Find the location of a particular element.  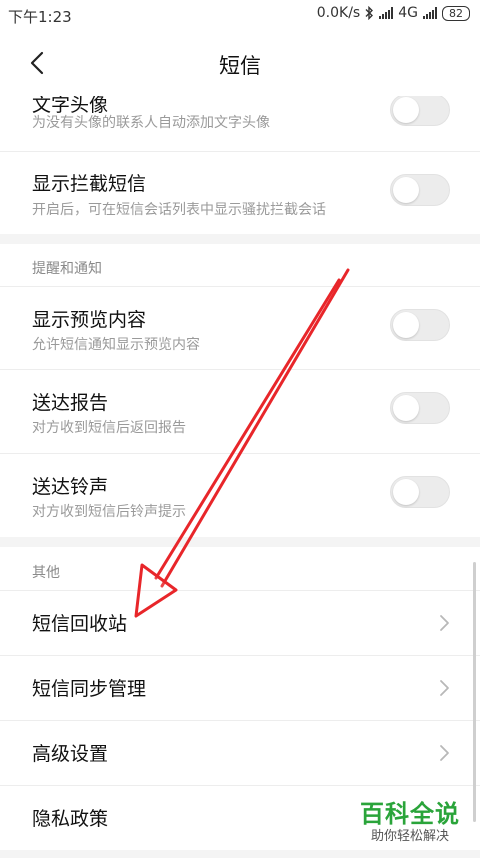

setting-advanced: 高级设置 is located at coordinates (240, 753).